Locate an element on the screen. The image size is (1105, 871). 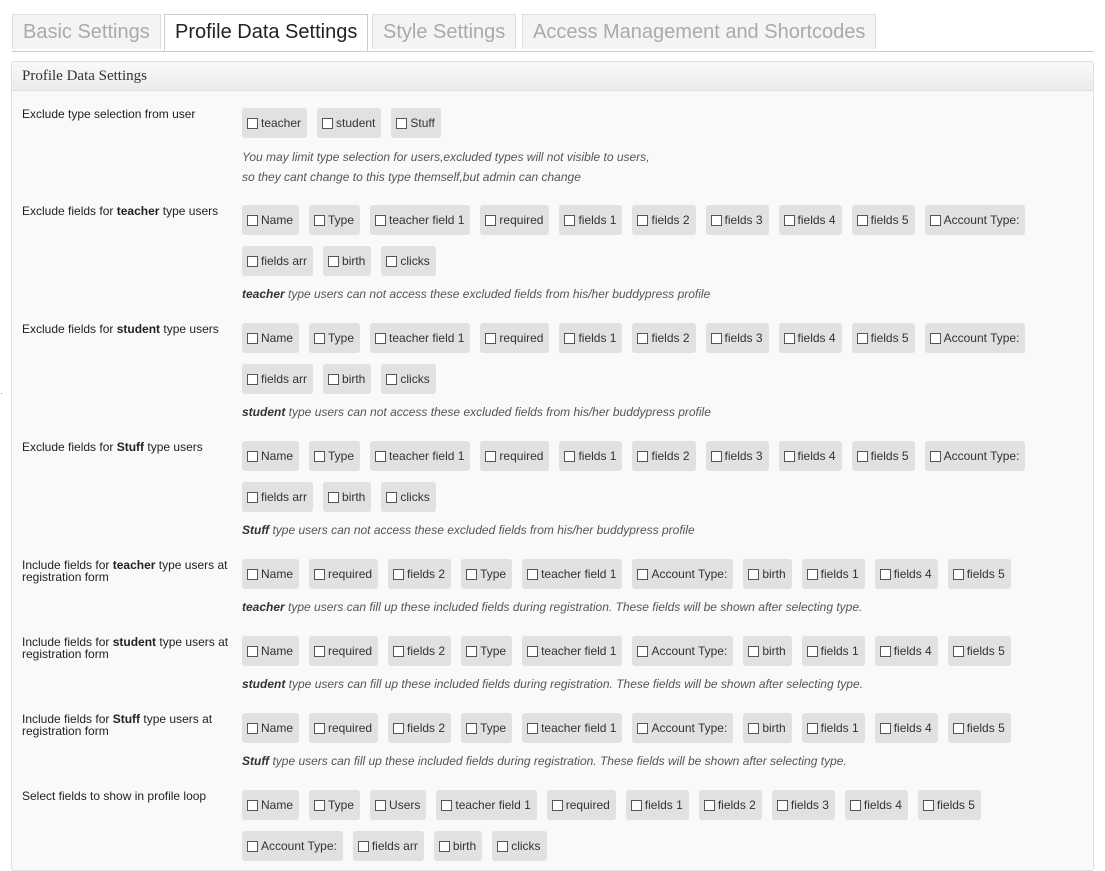
checkbox-option: teacher is located at coordinates (275, 123).